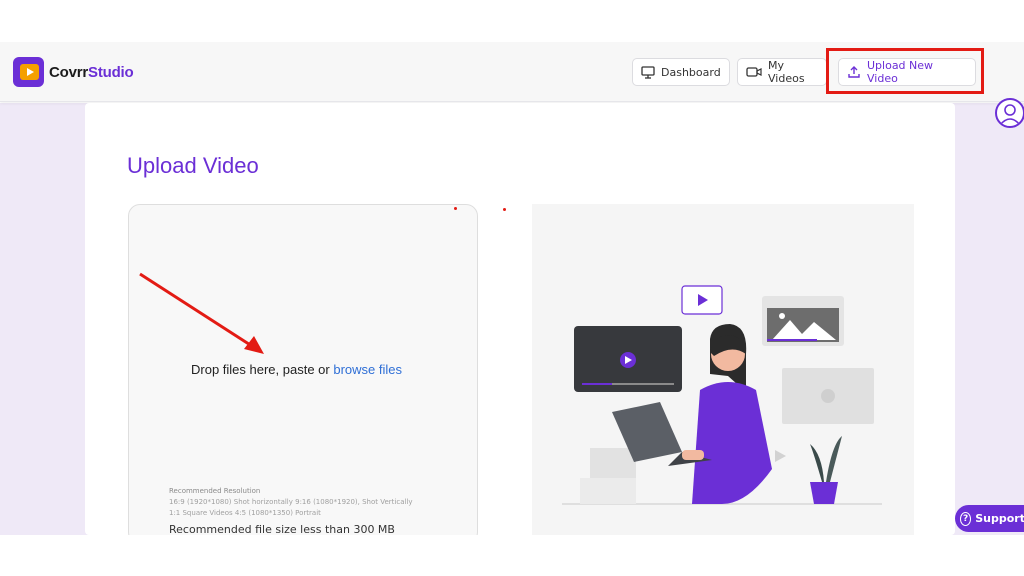 Image resolution: width=1024 pixels, height=576 pixels. What do you see at coordinates (512, 555) in the screenshot?
I see `bottom-margin` at bounding box center [512, 555].